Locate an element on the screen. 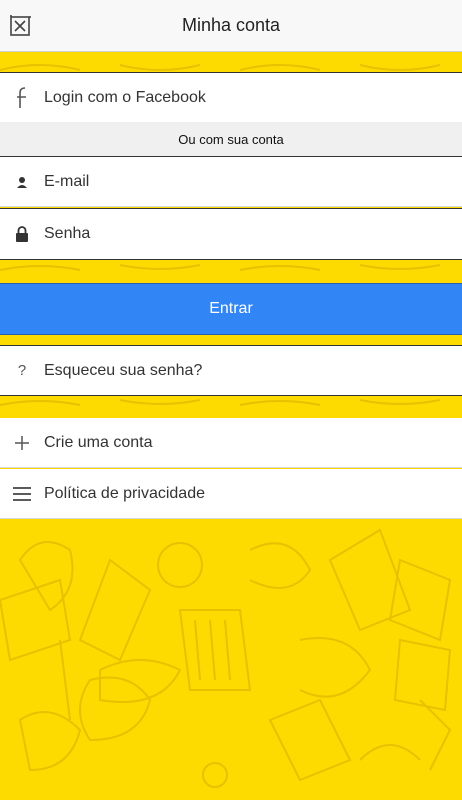  alternative-login-divider: Ou com sua conta is located at coordinates (231, 139).